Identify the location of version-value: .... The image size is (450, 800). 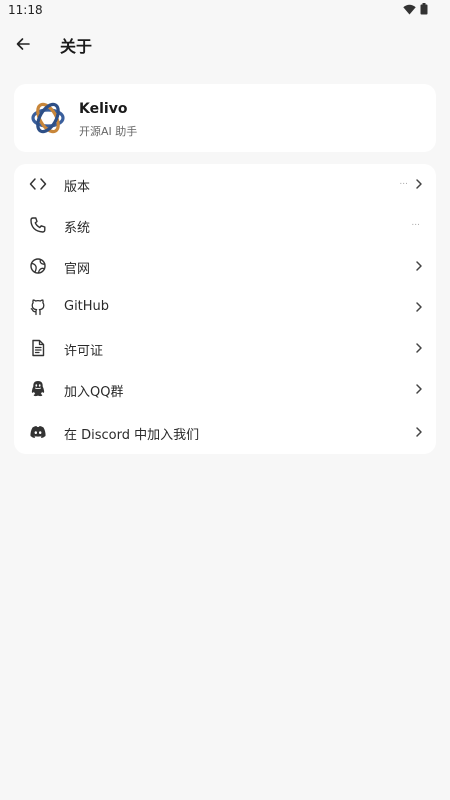
(403, 182).